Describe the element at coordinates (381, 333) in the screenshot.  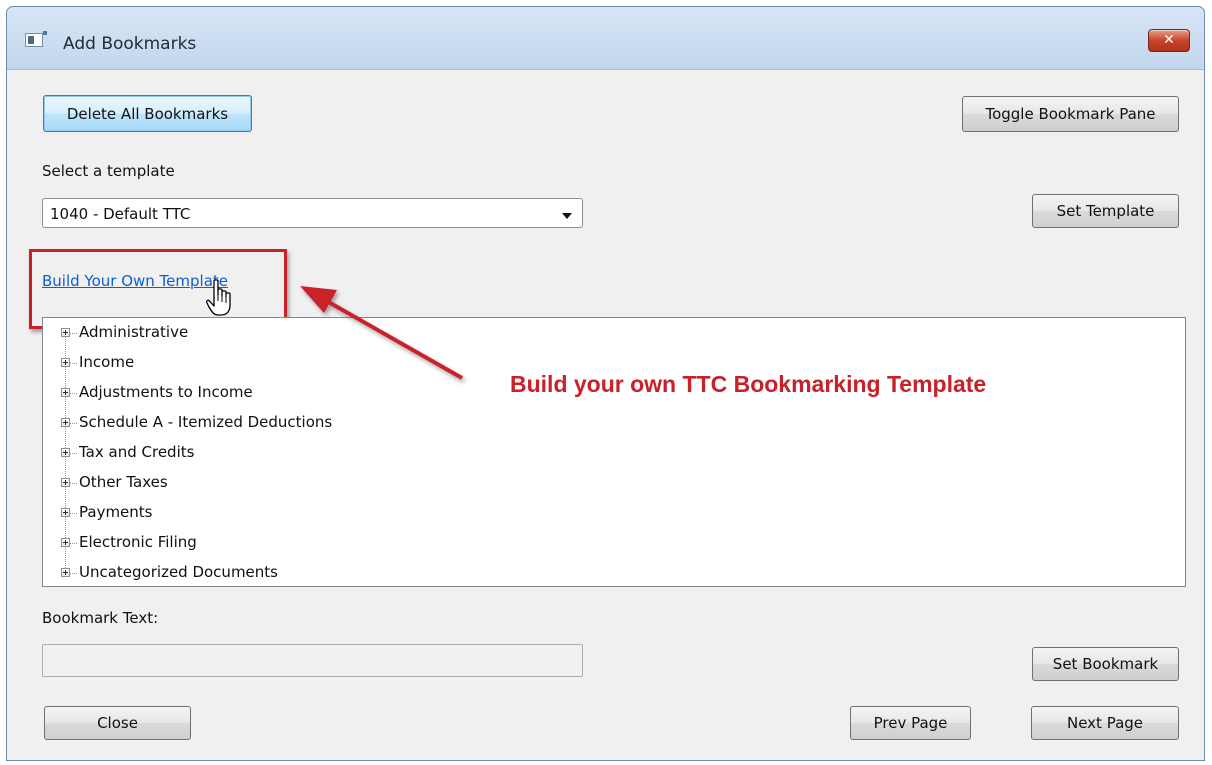
I see `annotation-arrow` at that location.